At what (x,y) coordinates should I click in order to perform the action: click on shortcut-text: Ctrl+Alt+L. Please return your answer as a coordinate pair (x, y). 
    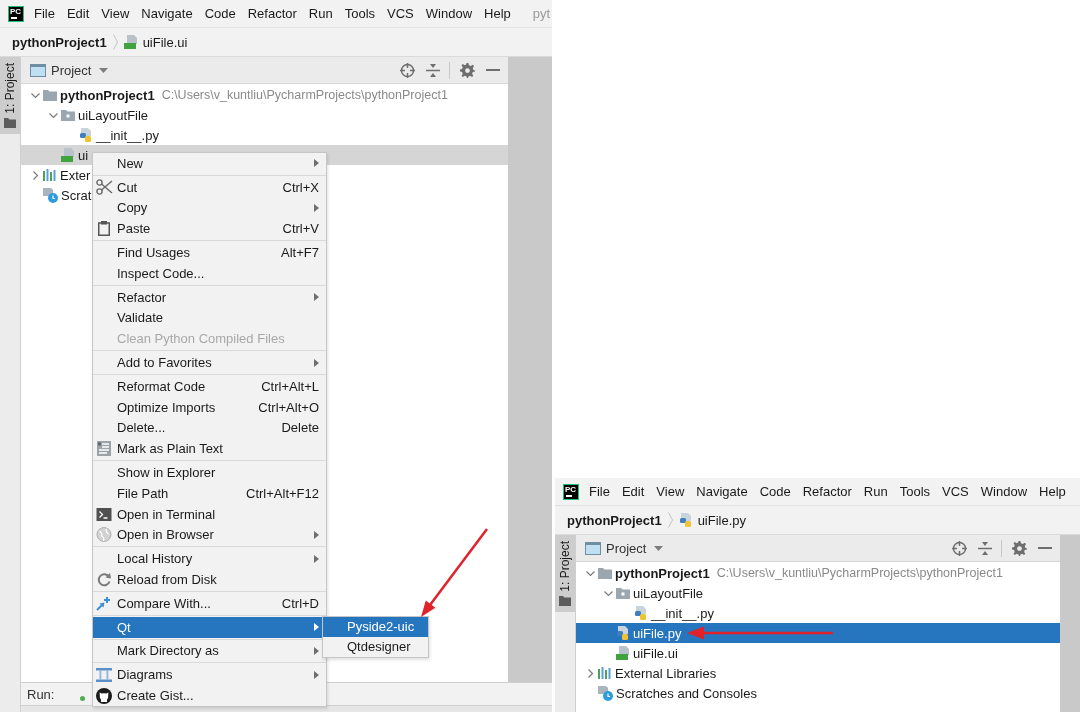
    Looking at the image, I should click on (290, 386).